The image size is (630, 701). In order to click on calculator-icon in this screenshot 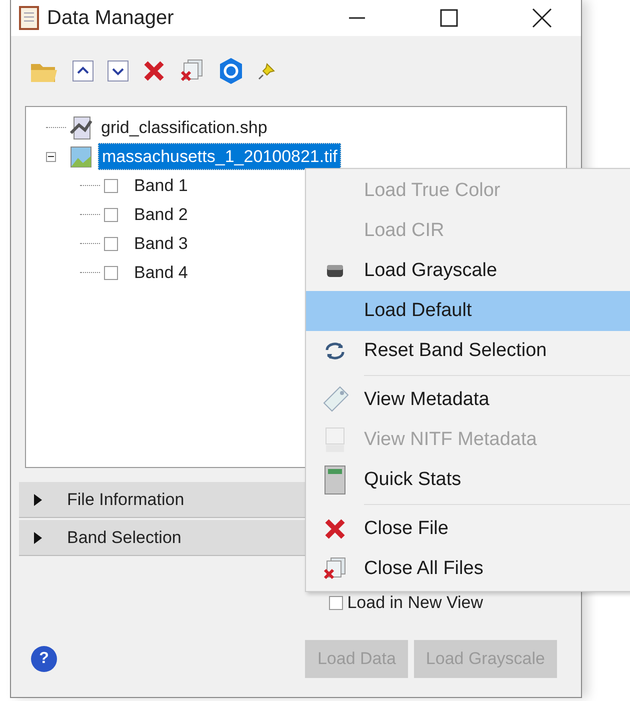, I will do `click(335, 480)`.